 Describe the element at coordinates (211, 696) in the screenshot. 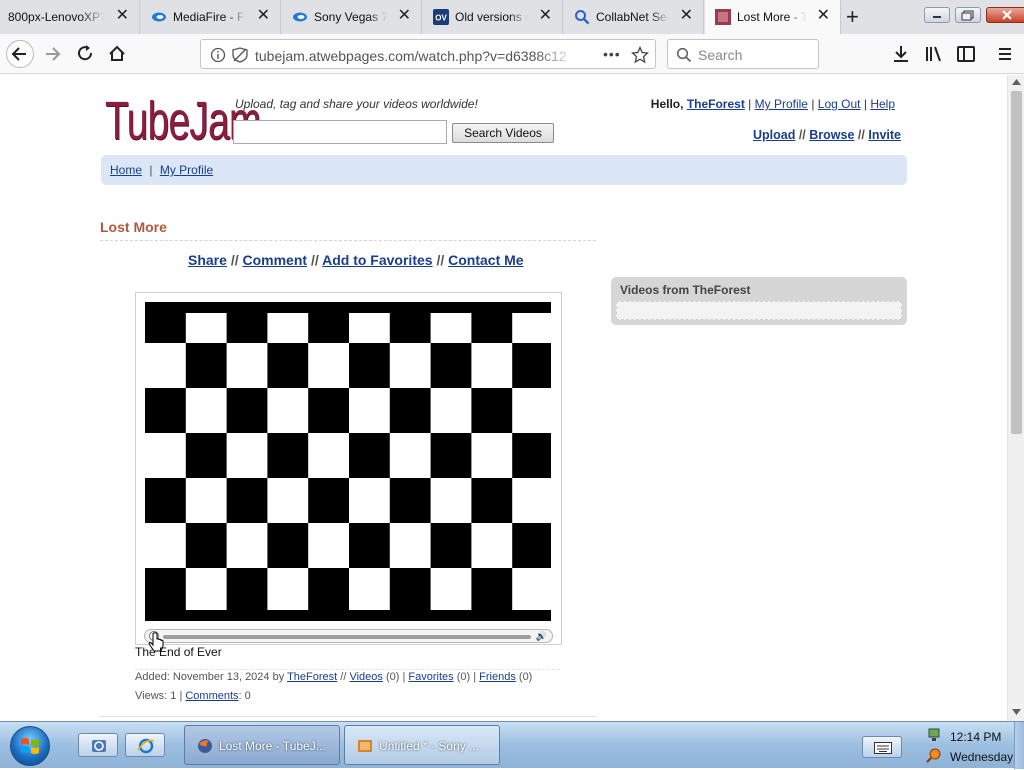

I see `comments-link: Comments` at that location.